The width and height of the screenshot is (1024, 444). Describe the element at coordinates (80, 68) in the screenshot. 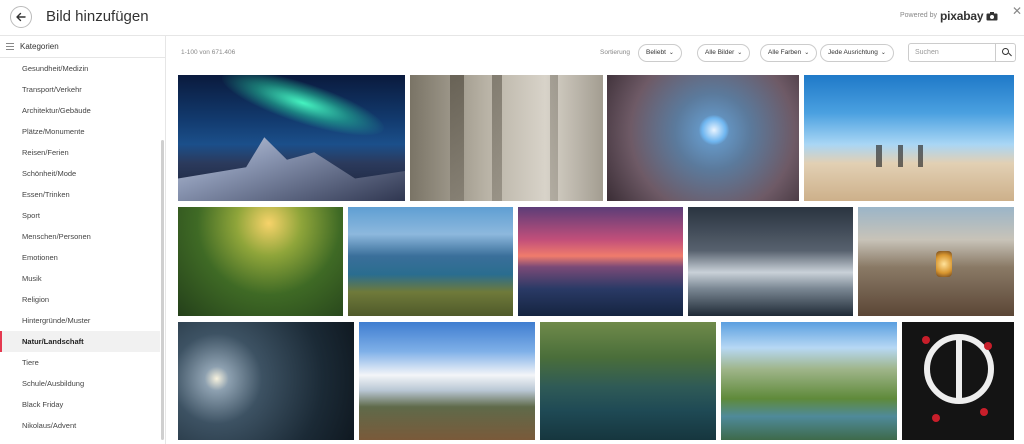

I see `category-gesundheit: Gesundheit/Medizin` at that location.